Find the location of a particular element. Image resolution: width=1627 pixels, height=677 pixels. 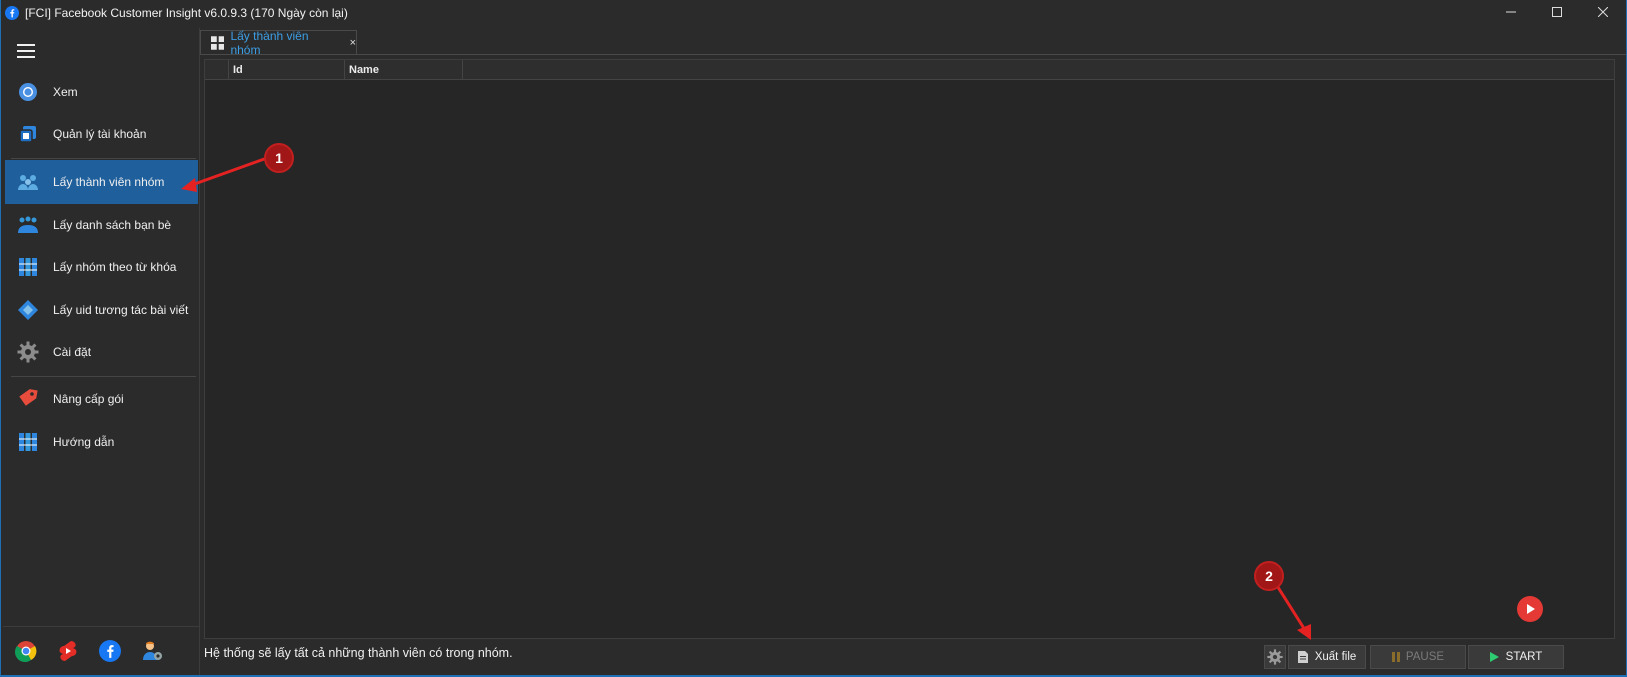

keyword-groups-icon is located at coordinates (28, 267).